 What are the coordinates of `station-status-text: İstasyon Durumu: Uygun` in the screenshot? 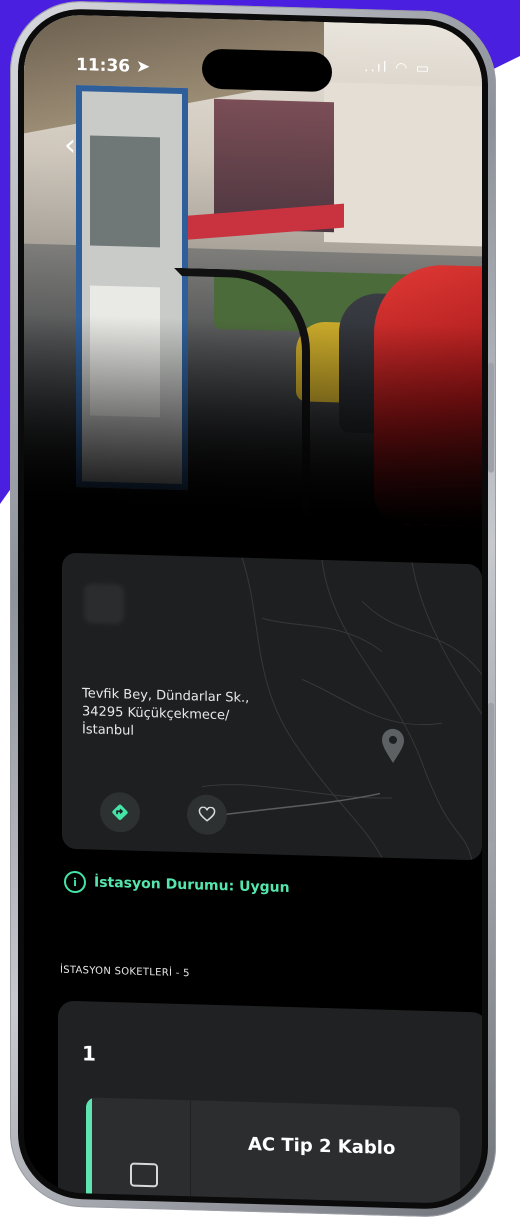 It's located at (192, 885).